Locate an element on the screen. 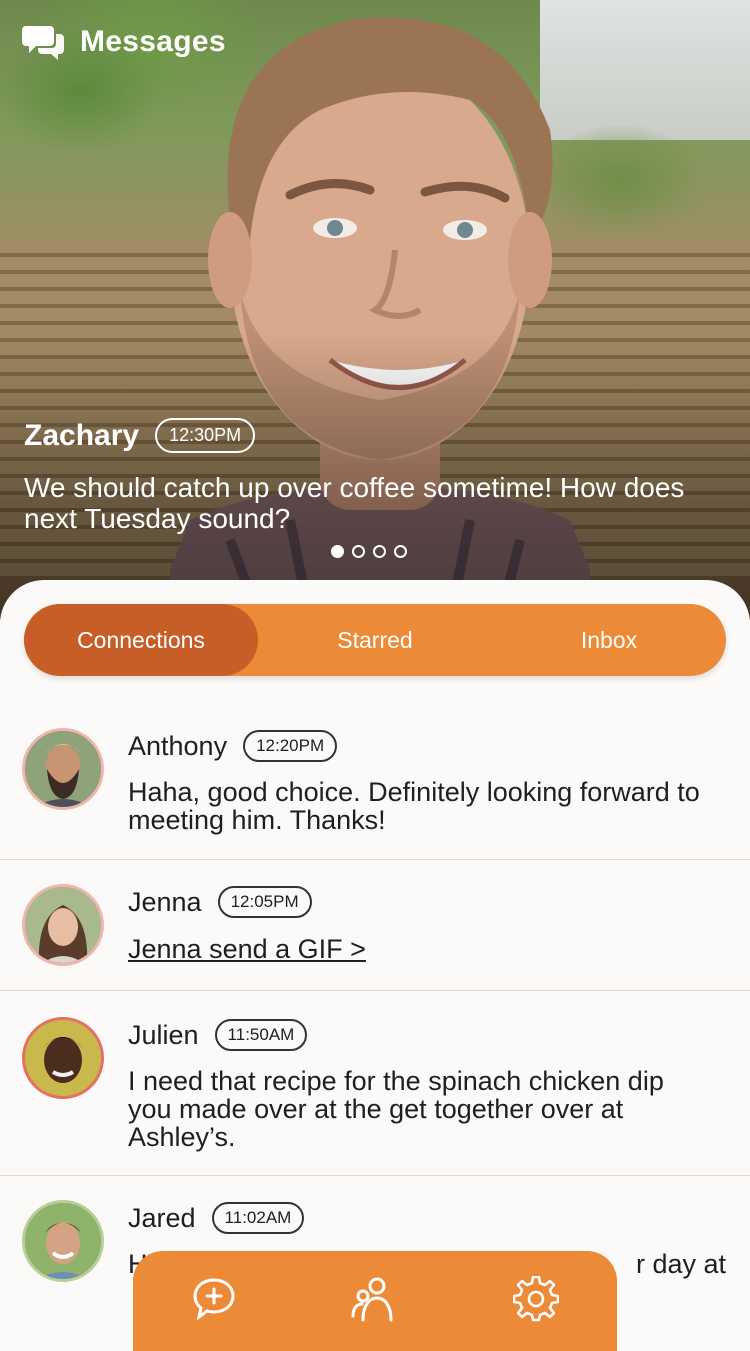 This screenshot has width=750, height=1351. carousel-indicator is located at coordinates (369, 551).